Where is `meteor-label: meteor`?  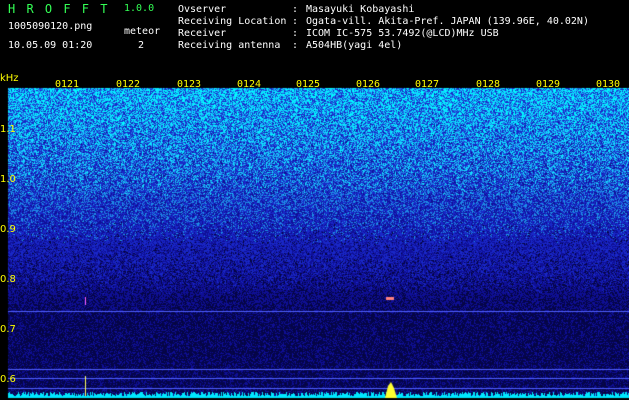 meteor-label: meteor is located at coordinates (142, 31).